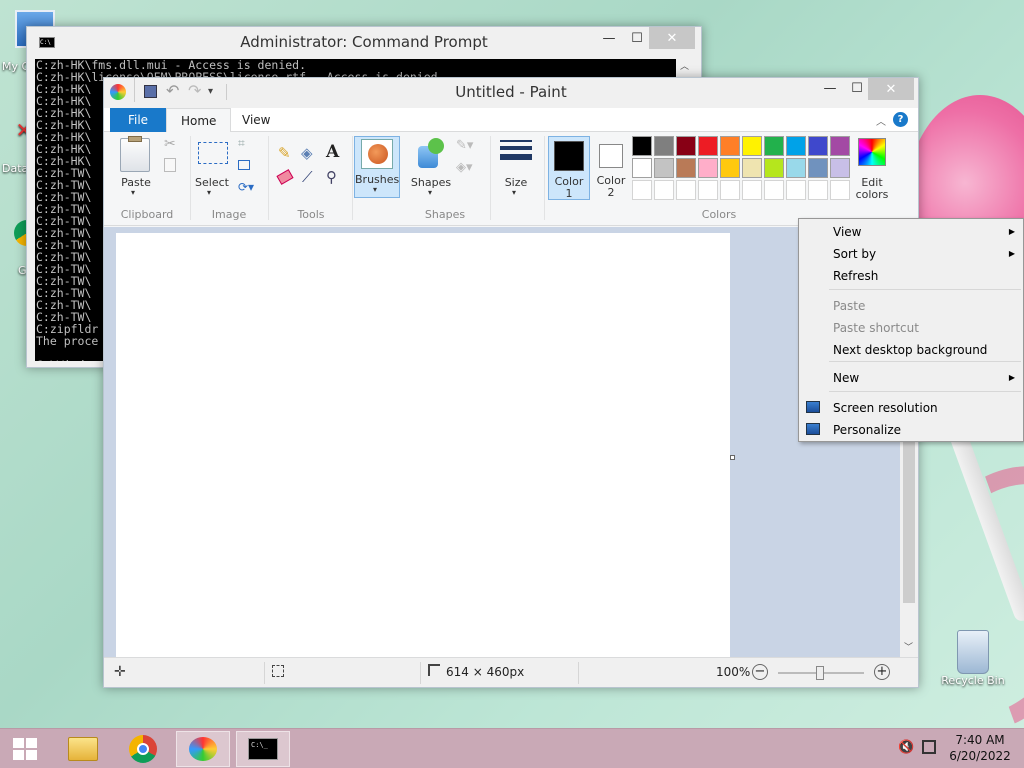 This screenshot has width=1024, height=768. Describe the element at coordinates (881, 120) in the screenshot. I see `minimize-ribbon-icon: ︿` at that location.